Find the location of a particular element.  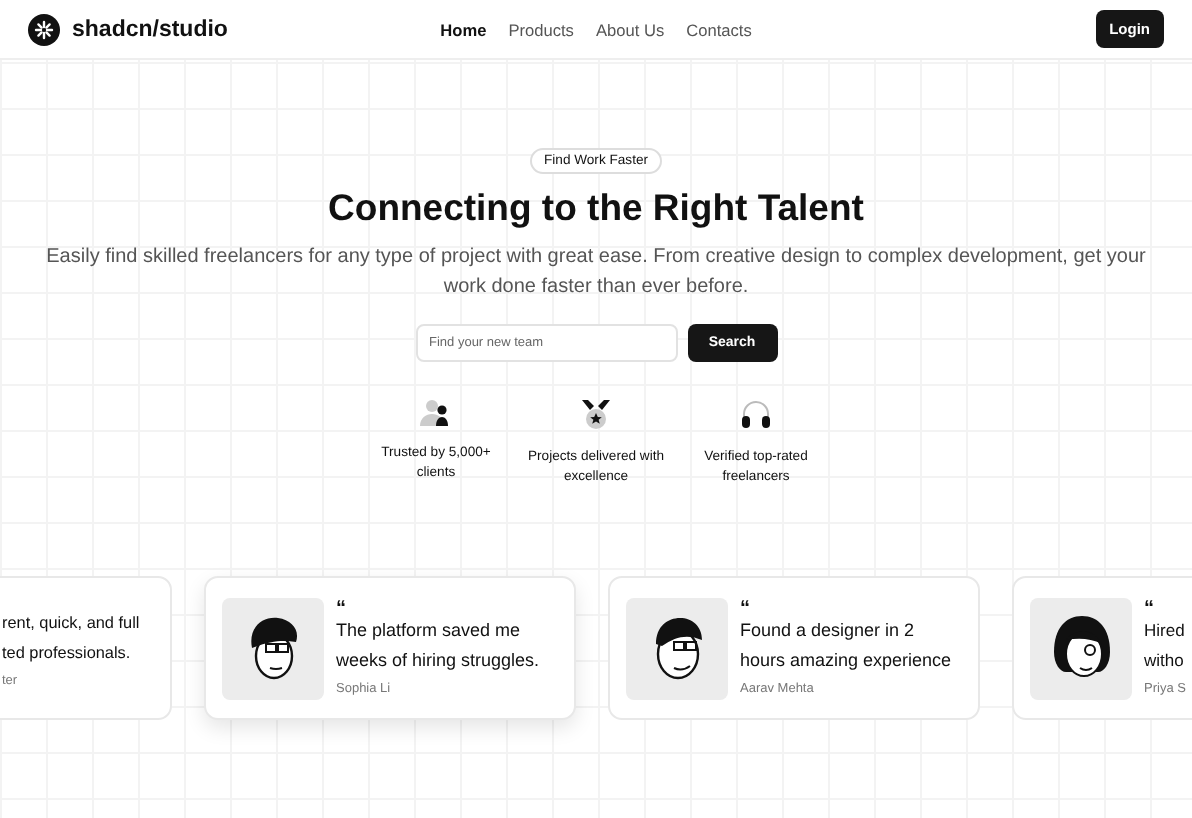

logo-icon is located at coordinates (44, 29).